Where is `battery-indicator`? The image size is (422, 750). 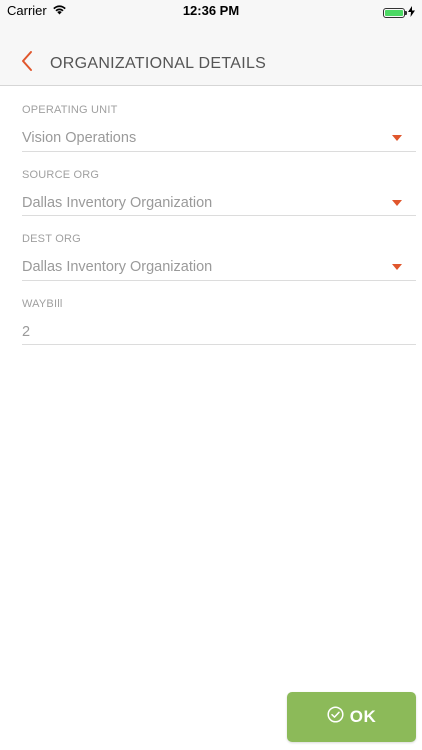
battery-indicator is located at coordinates (399, 13).